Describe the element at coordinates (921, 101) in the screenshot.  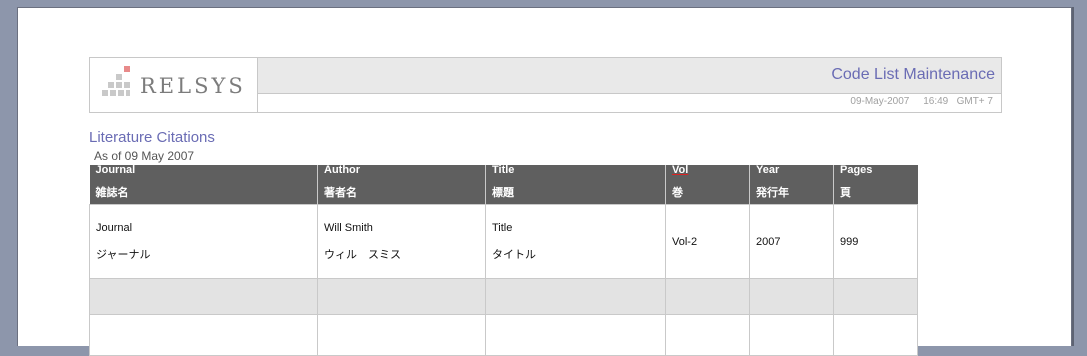
I see `report-datetime: 09-May-2007 16:49 GMT+ 7` at that location.